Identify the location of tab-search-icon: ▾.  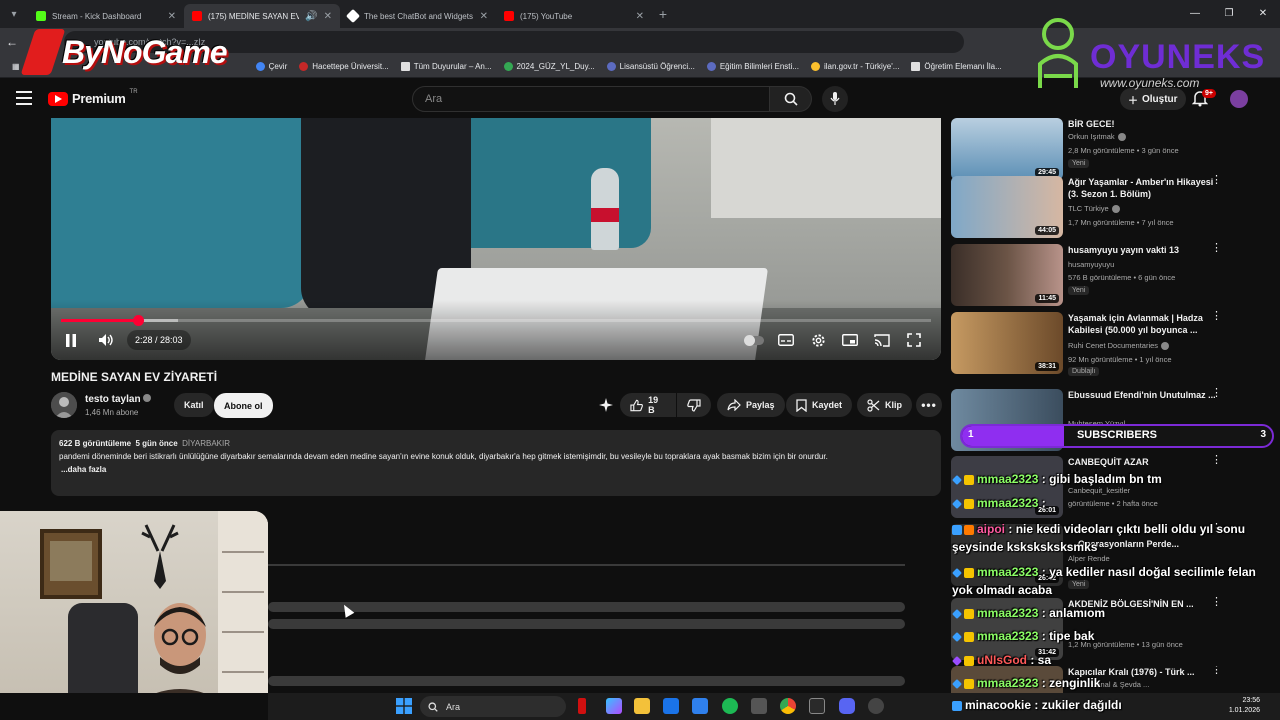
(14, 14).